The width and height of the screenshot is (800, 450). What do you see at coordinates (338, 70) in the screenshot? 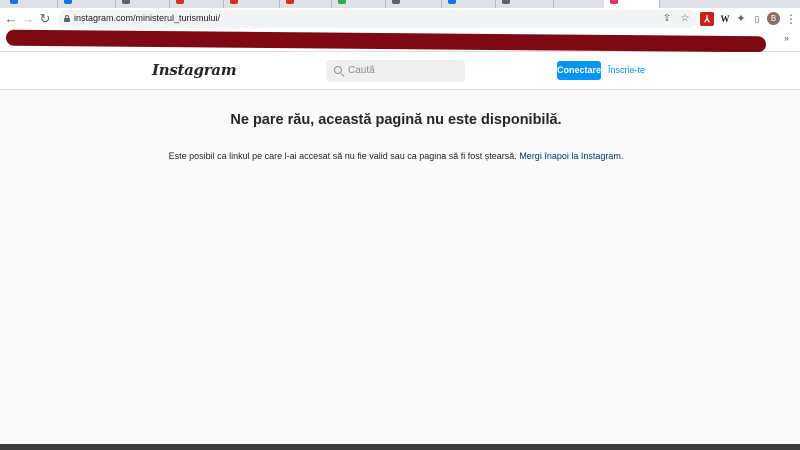
I see `search-icon` at bounding box center [338, 70].